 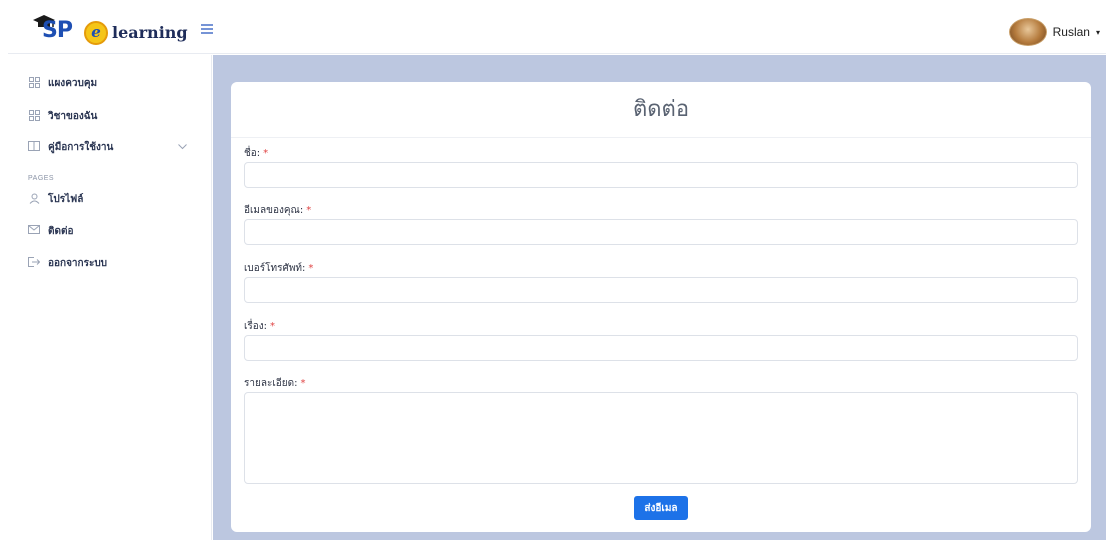 I want to click on brand-logo: SP e learning, so click(x=112, y=32).